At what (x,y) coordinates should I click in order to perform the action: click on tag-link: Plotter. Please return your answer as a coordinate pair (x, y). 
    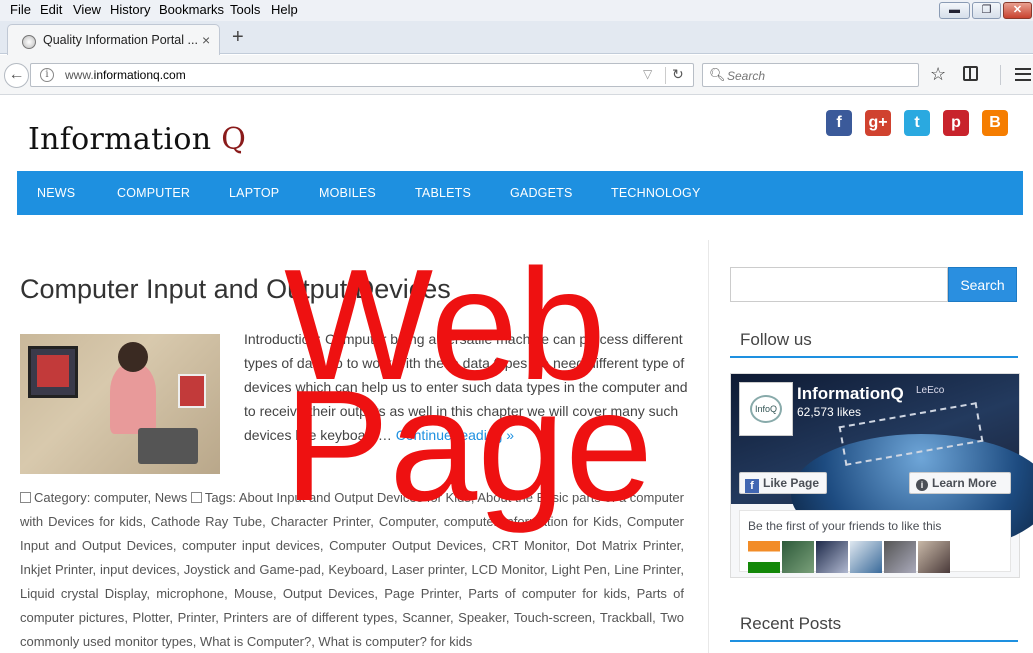
    Looking at the image, I should click on (151, 617).